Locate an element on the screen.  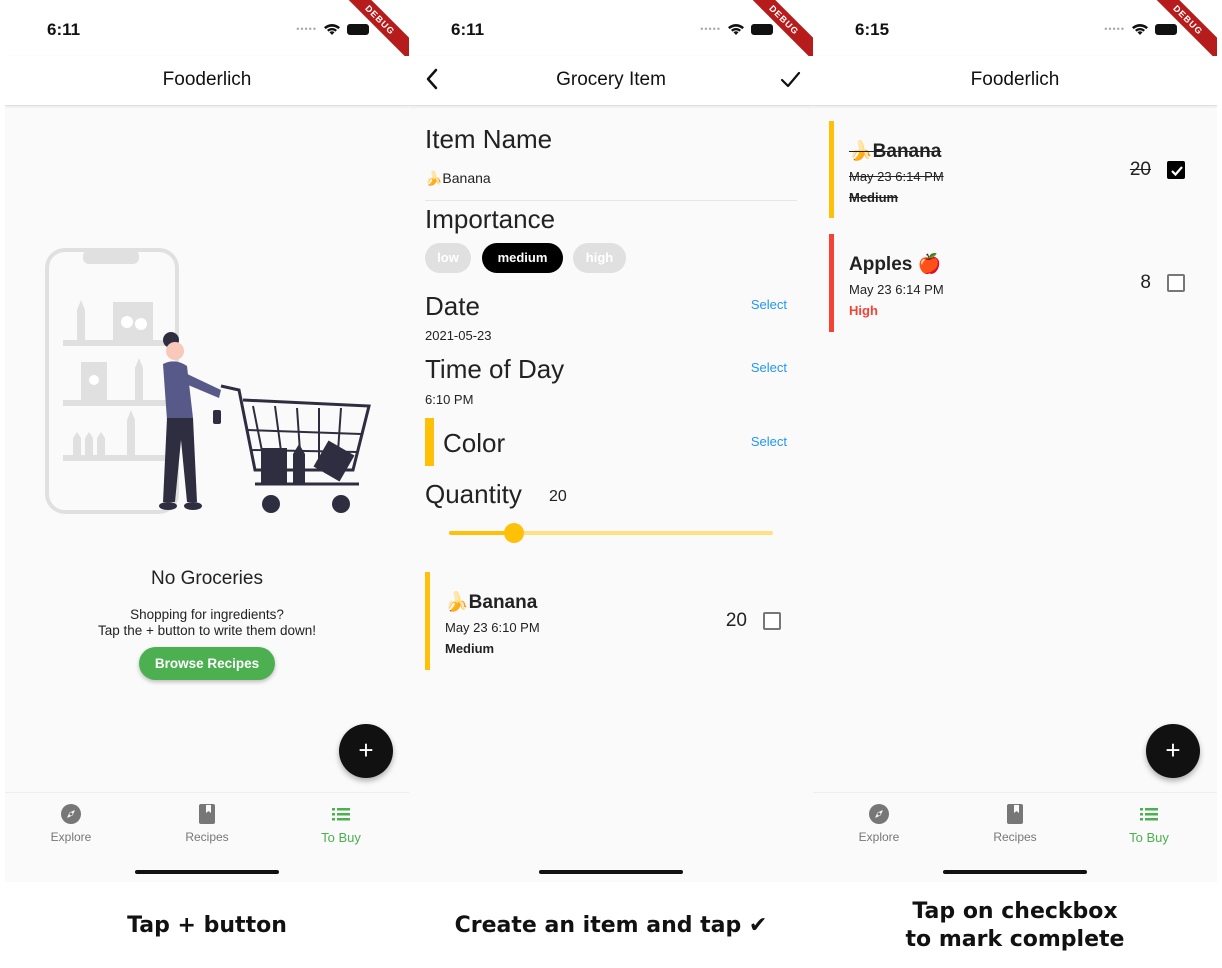
bottom-area is located at coordinates (611, 837).